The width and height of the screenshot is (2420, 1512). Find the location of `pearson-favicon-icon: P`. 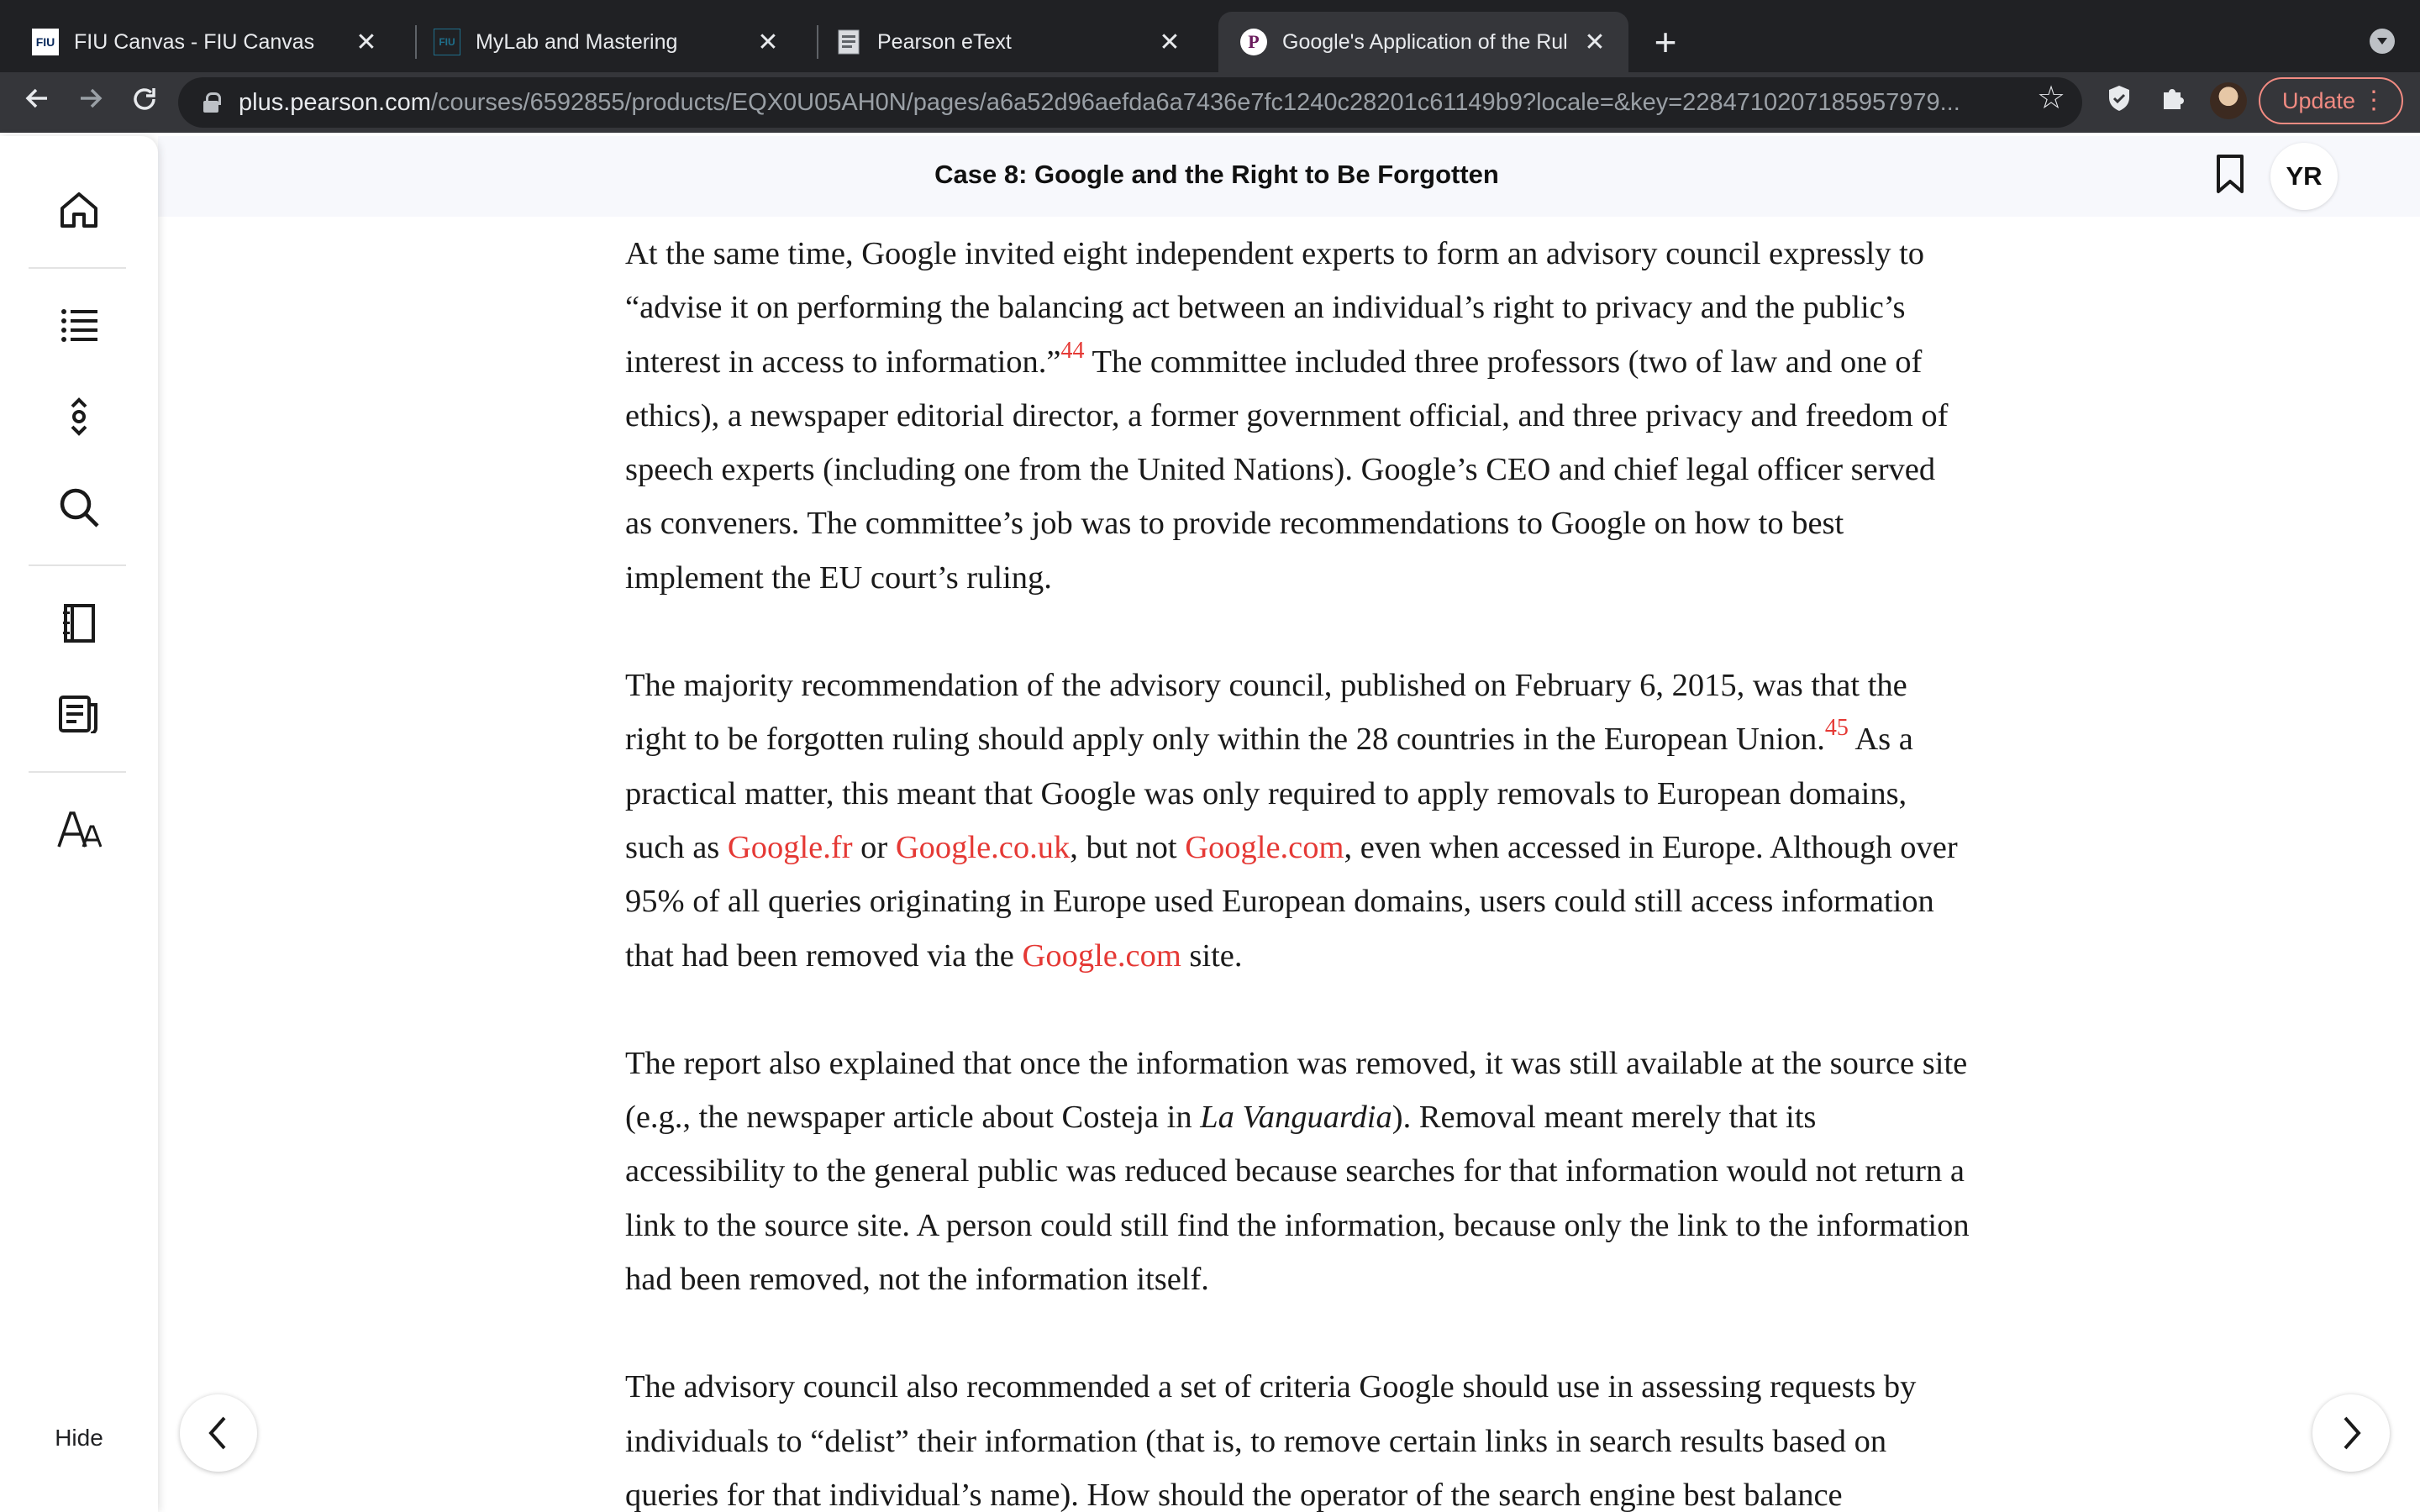

pearson-favicon-icon: P is located at coordinates (1254, 42).